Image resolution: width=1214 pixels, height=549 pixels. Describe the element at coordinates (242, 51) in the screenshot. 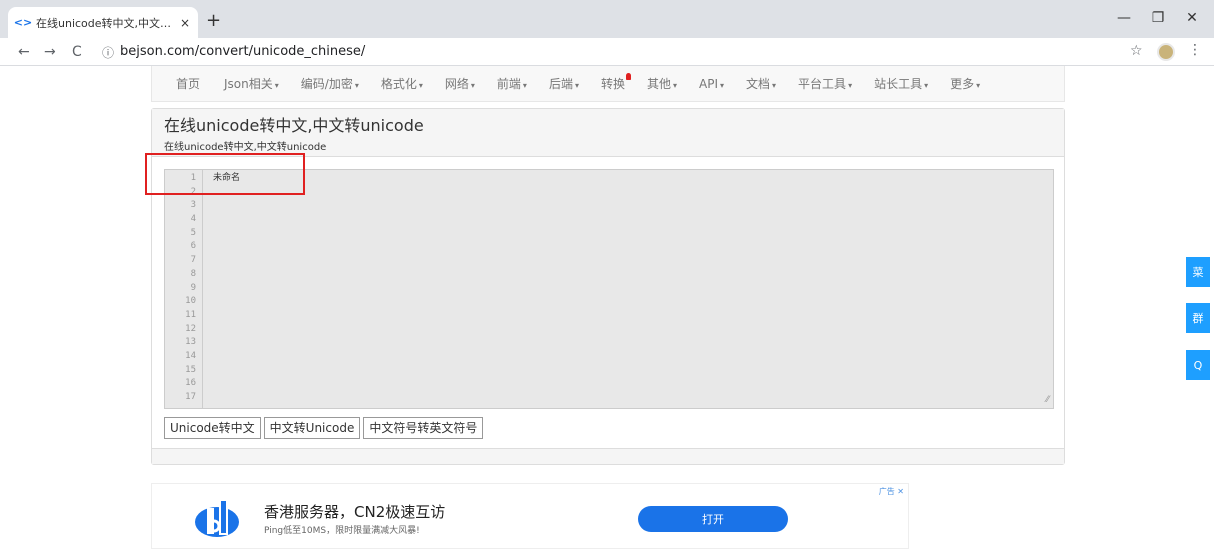

I see `address-bar: bejson.com/convert/unicode_chinese/` at that location.